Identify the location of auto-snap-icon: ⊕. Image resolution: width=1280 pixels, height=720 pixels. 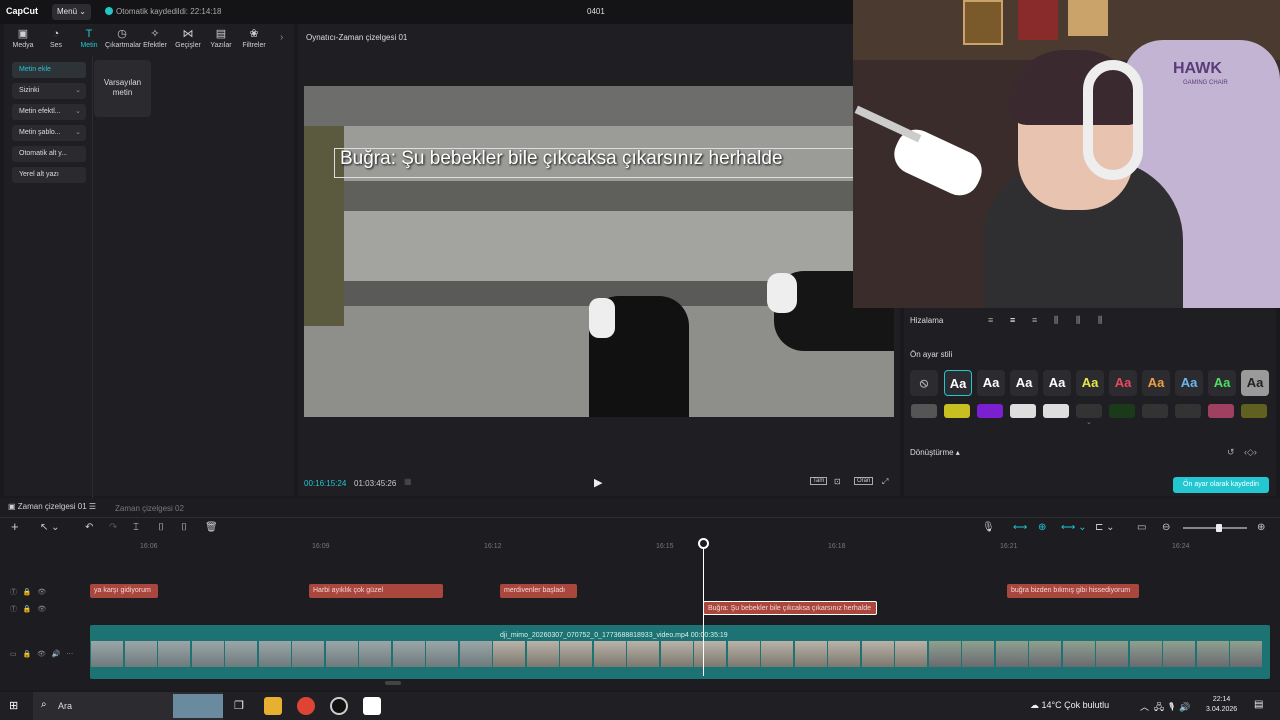
(1042, 527).